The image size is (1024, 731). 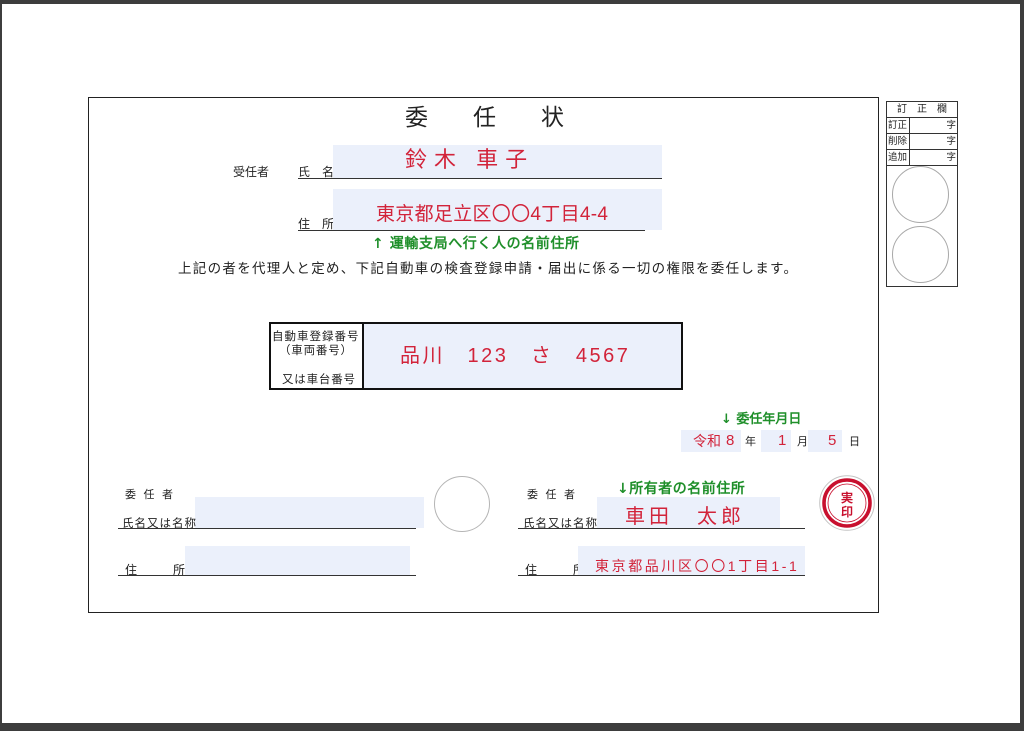 I want to click on correction-row-revise: 訂正 字, so click(x=922, y=126).